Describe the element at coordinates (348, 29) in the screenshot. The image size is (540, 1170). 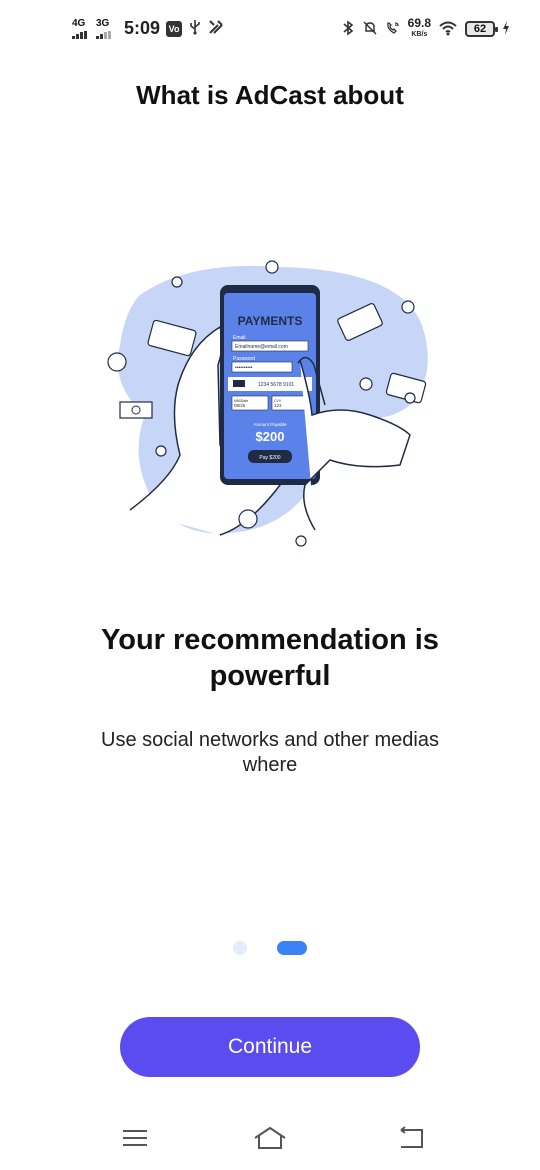
I see `bluetooth-icon` at that location.